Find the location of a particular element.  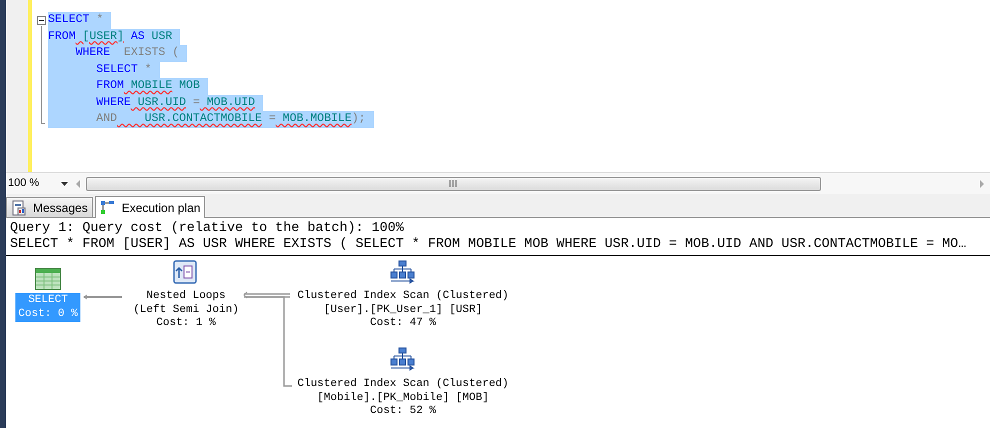

code-token: ); is located at coordinates (359, 118).